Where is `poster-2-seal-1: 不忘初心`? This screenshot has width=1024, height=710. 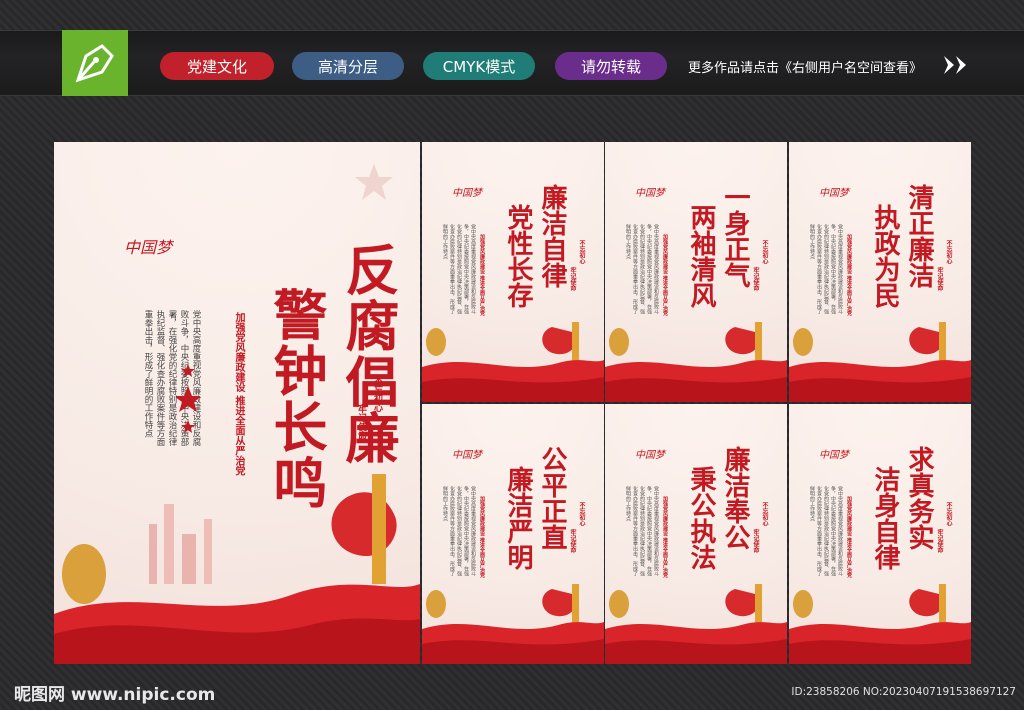 poster-2-seal-1: 不忘初心 is located at coordinates (764, 252).